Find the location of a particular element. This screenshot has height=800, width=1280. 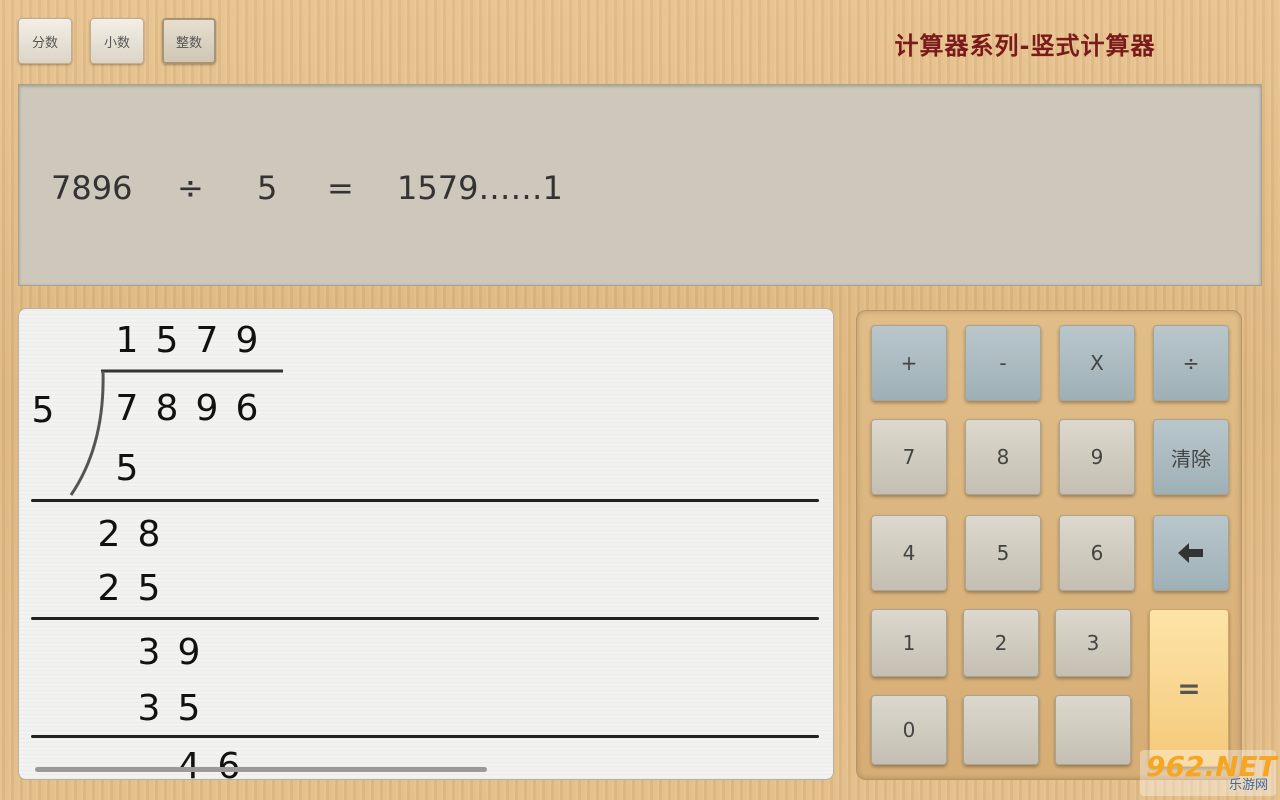

quotient-digit: 7 is located at coordinates (207, 340).